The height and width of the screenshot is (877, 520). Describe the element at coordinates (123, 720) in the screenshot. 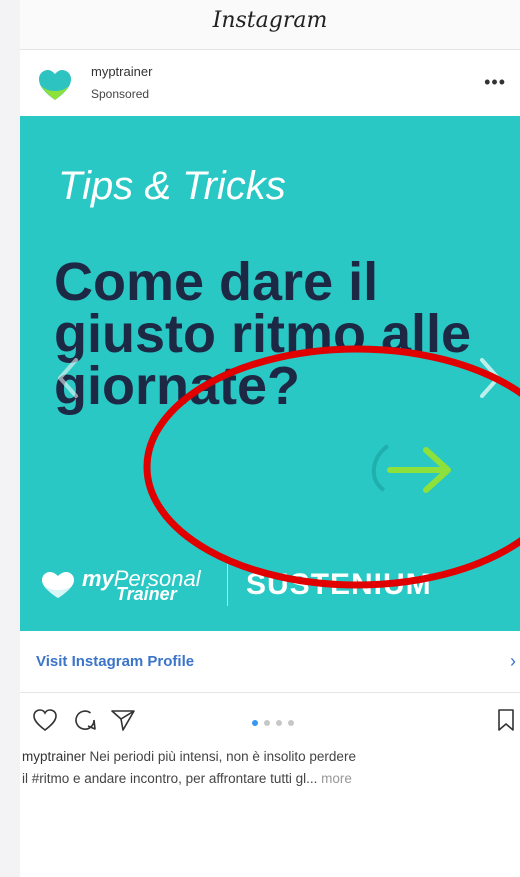

I see `share-send-icon` at that location.